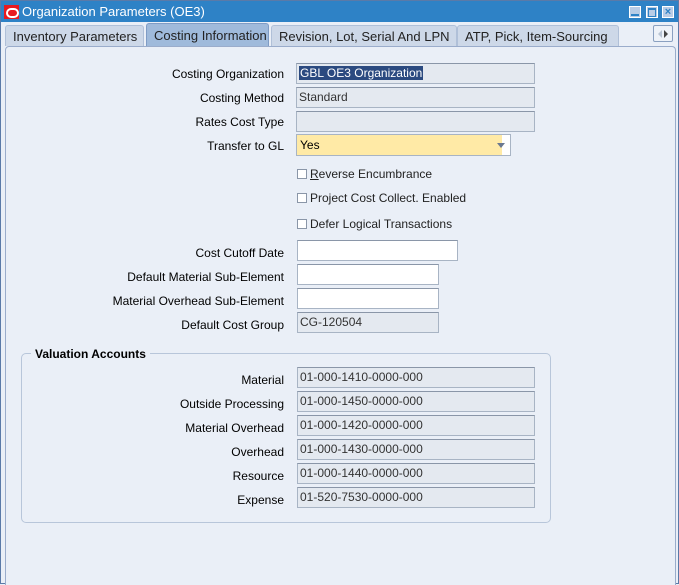 The height and width of the screenshot is (585, 679). What do you see at coordinates (388, 198) in the screenshot?
I see `project-cost-collect-label: Project Cost Collect. Enabled` at bounding box center [388, 198].